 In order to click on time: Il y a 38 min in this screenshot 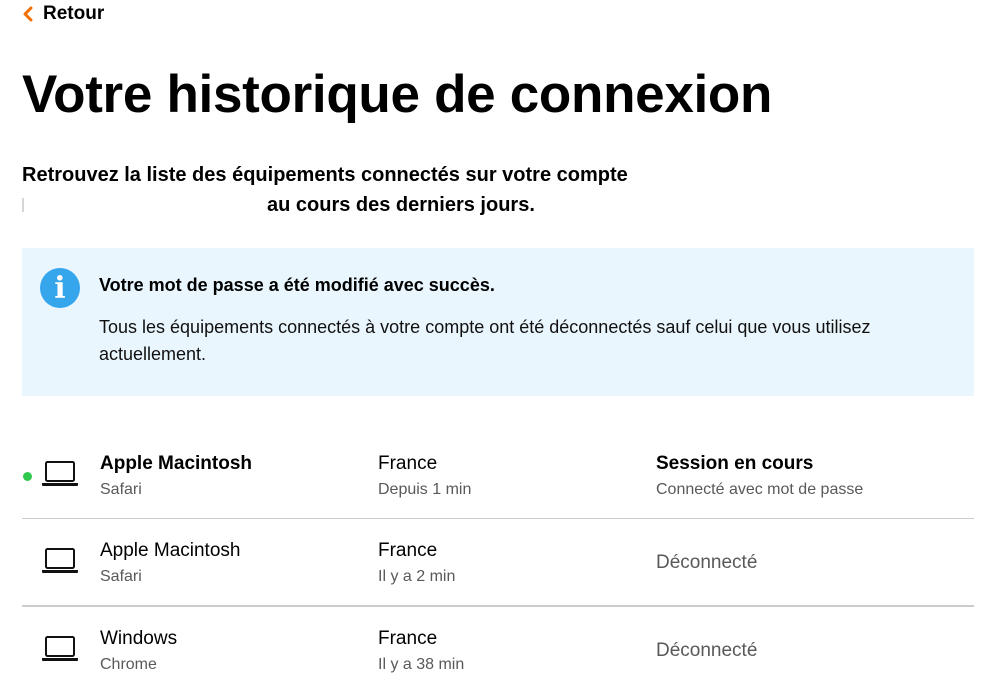, I will do `click(421, 664)`.